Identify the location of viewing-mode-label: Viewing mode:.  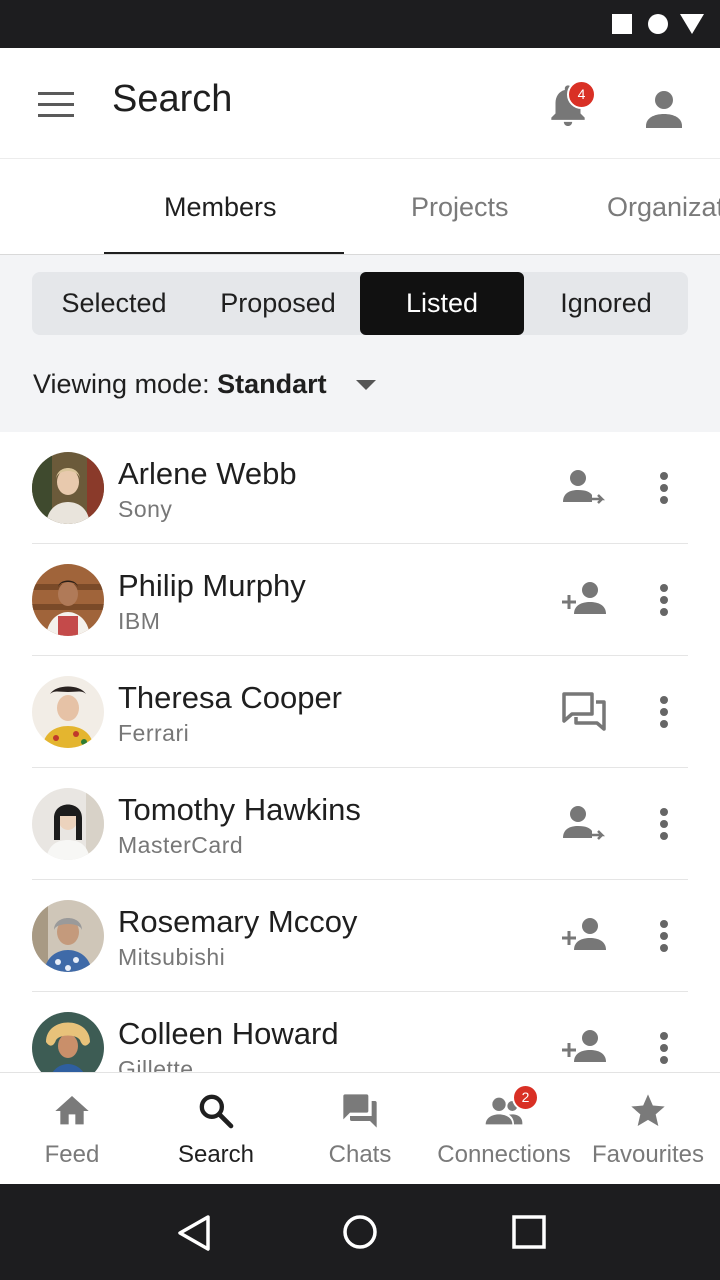
(121, 384).